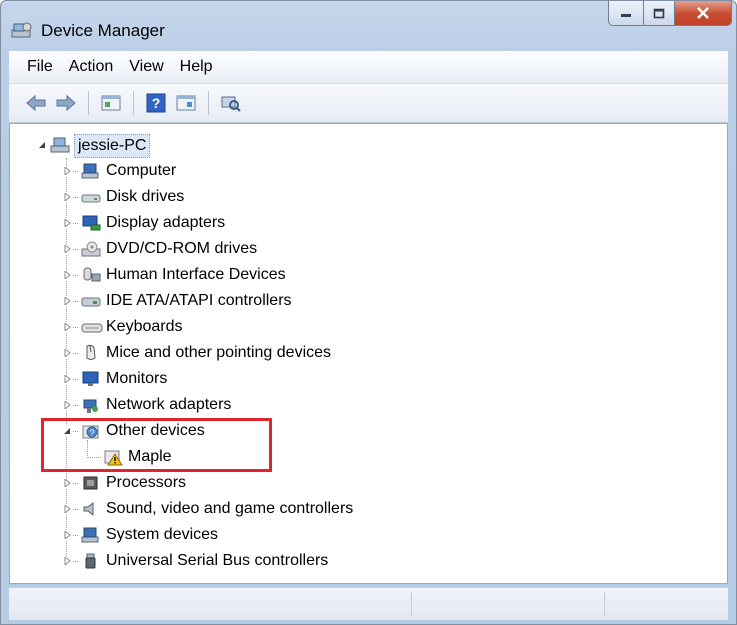  Describe the element at coordinates (368, 103) in the screenshot. I see `toolbar: ?` at that location.